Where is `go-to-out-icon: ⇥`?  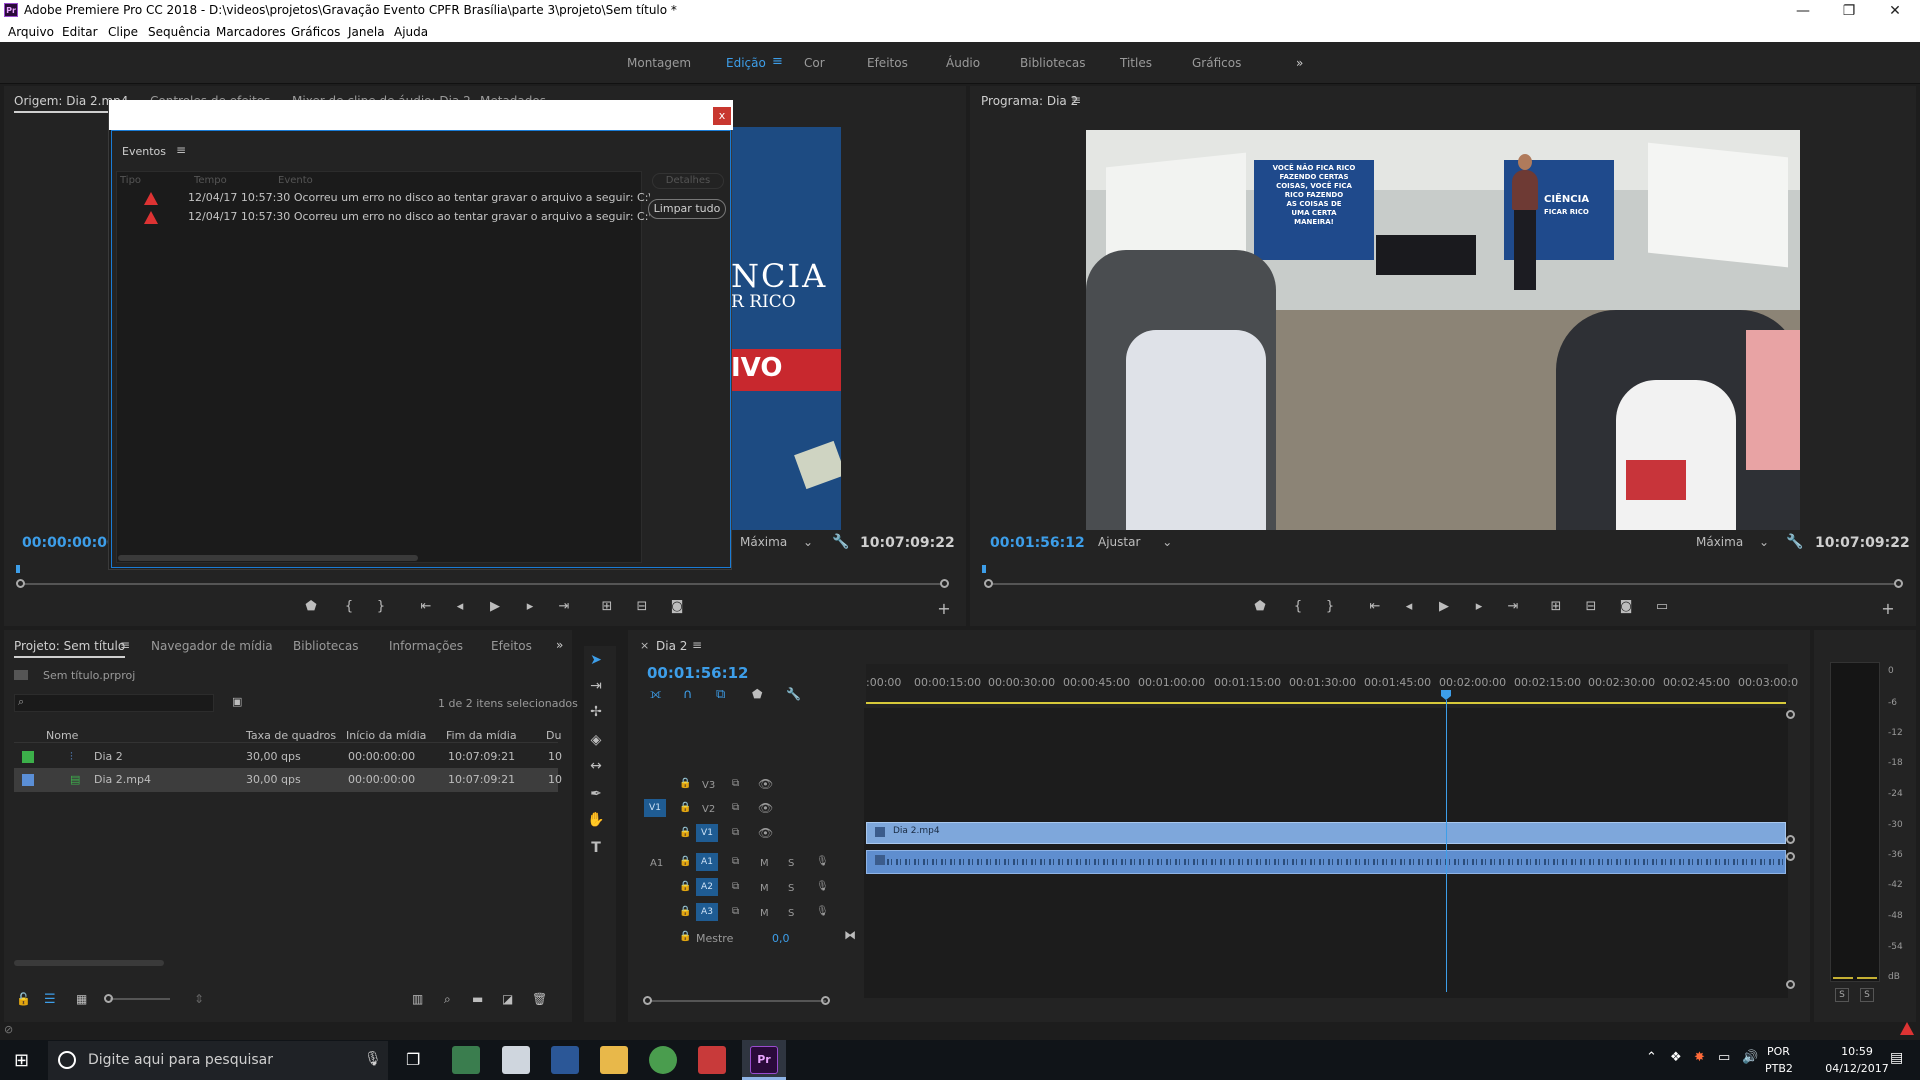 go-to-out-icon: ⇥ is located at coordinates (564, 606).